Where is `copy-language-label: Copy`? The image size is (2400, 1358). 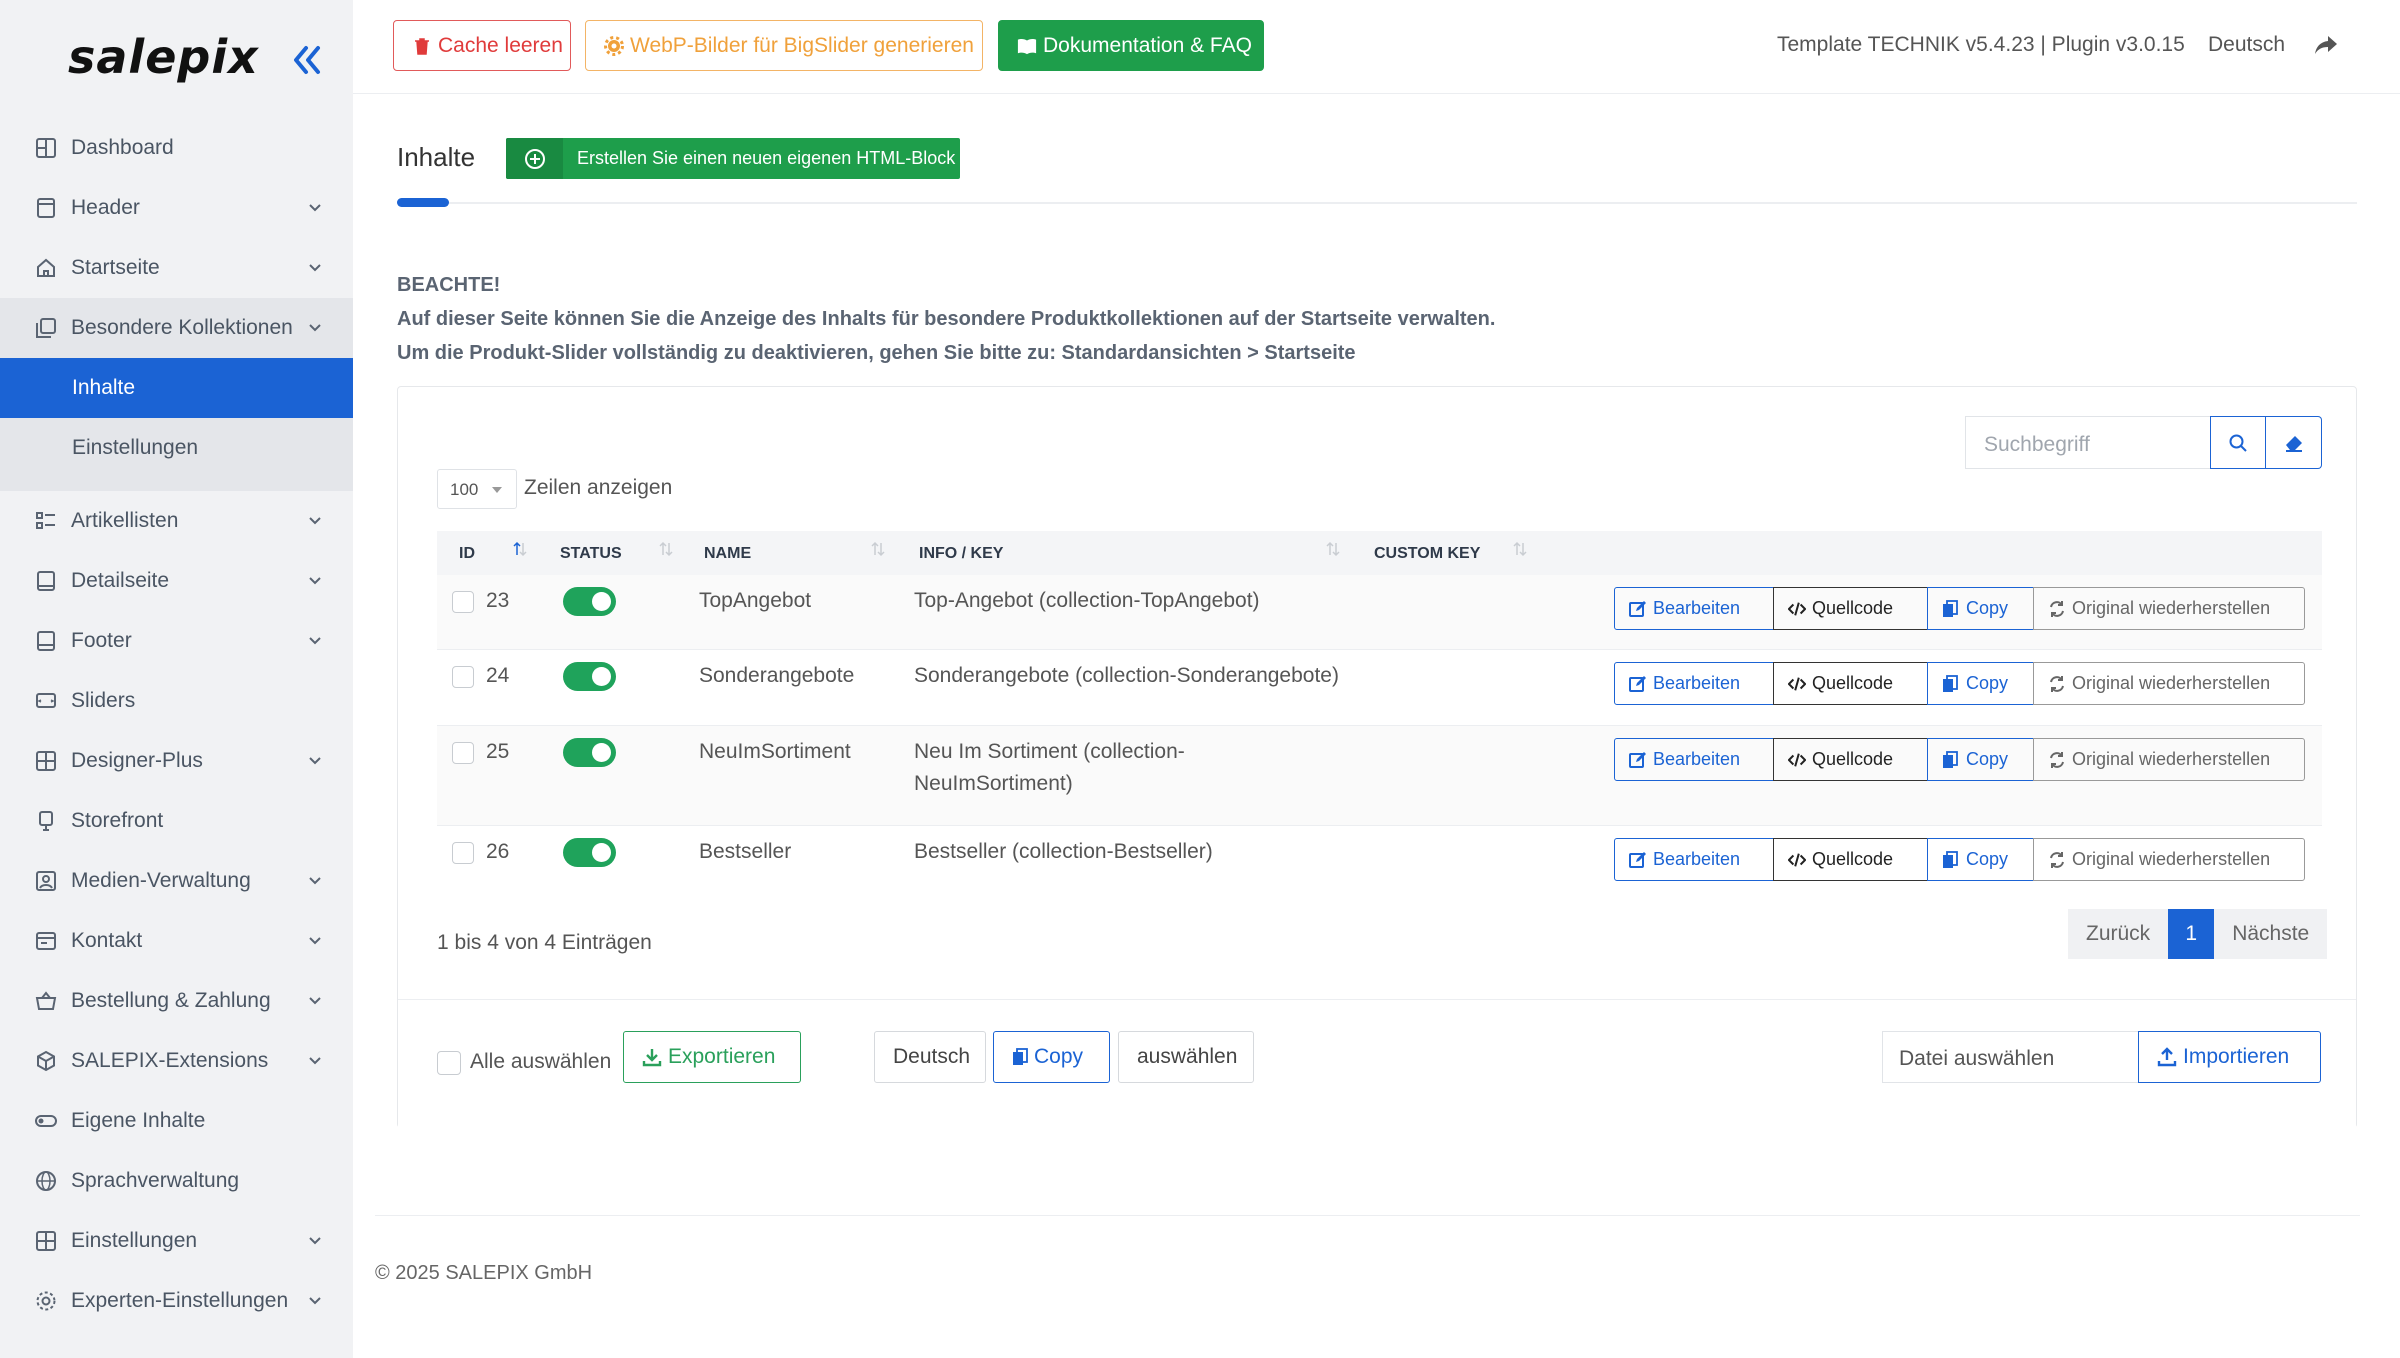
copy-language-label: Copy is located at coordinates (1059, 1056).